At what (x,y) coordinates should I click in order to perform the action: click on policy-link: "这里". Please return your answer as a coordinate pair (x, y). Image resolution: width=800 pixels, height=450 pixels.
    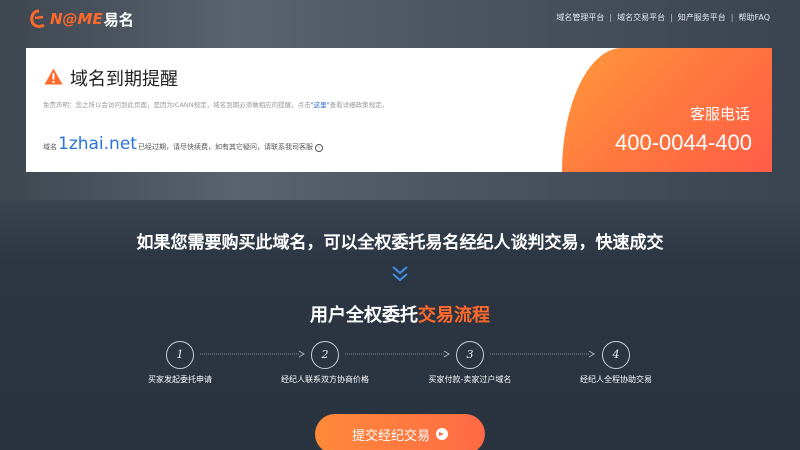
    Looking at the image, I should click on (320, 105).